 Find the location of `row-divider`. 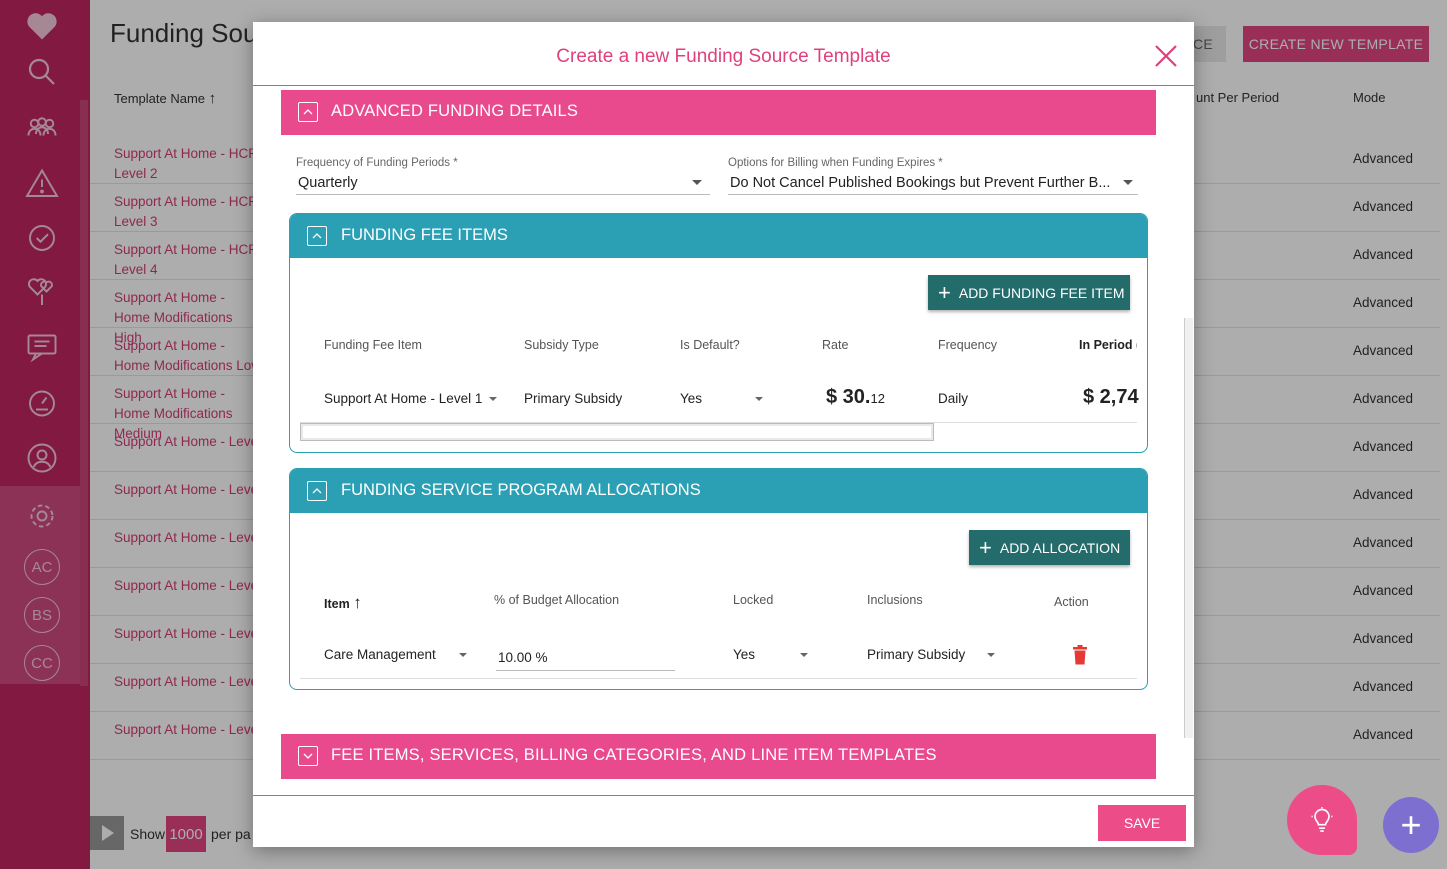

row-divider is located at coordinates (718, 678).